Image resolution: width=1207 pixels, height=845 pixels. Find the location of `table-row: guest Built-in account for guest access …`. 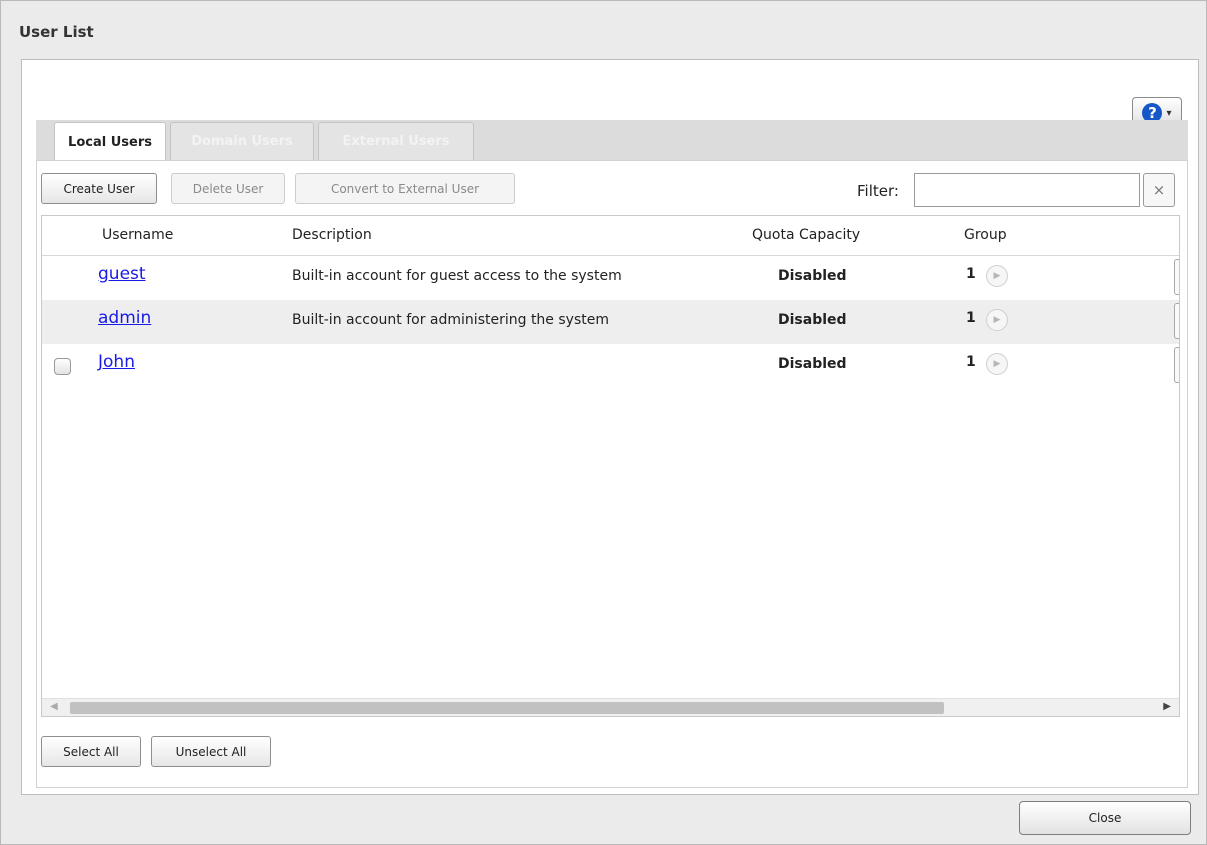

table-row: guest Built-in account for guest access … is located at coordinates (610, 278).